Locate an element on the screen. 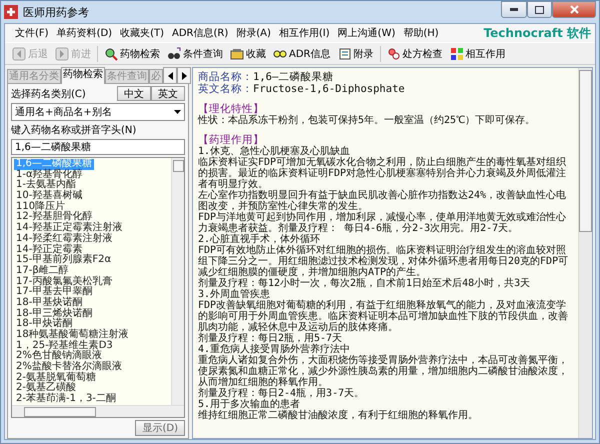  paragraph: 5.用于多次输血的患者 is located at coordinates (249, 404).